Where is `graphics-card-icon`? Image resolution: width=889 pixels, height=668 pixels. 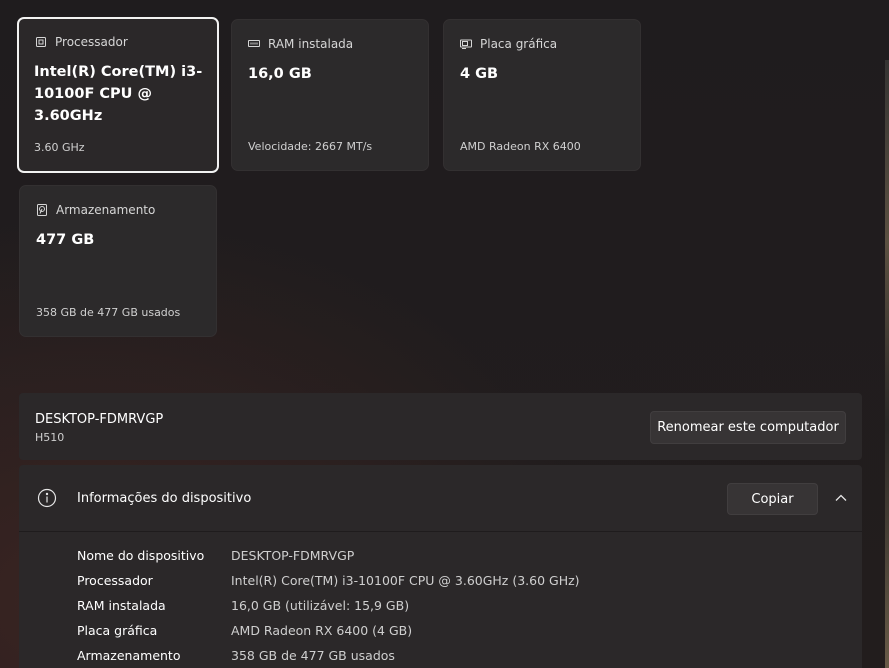
graphics-card-icon is located at coordinates (466, 44).